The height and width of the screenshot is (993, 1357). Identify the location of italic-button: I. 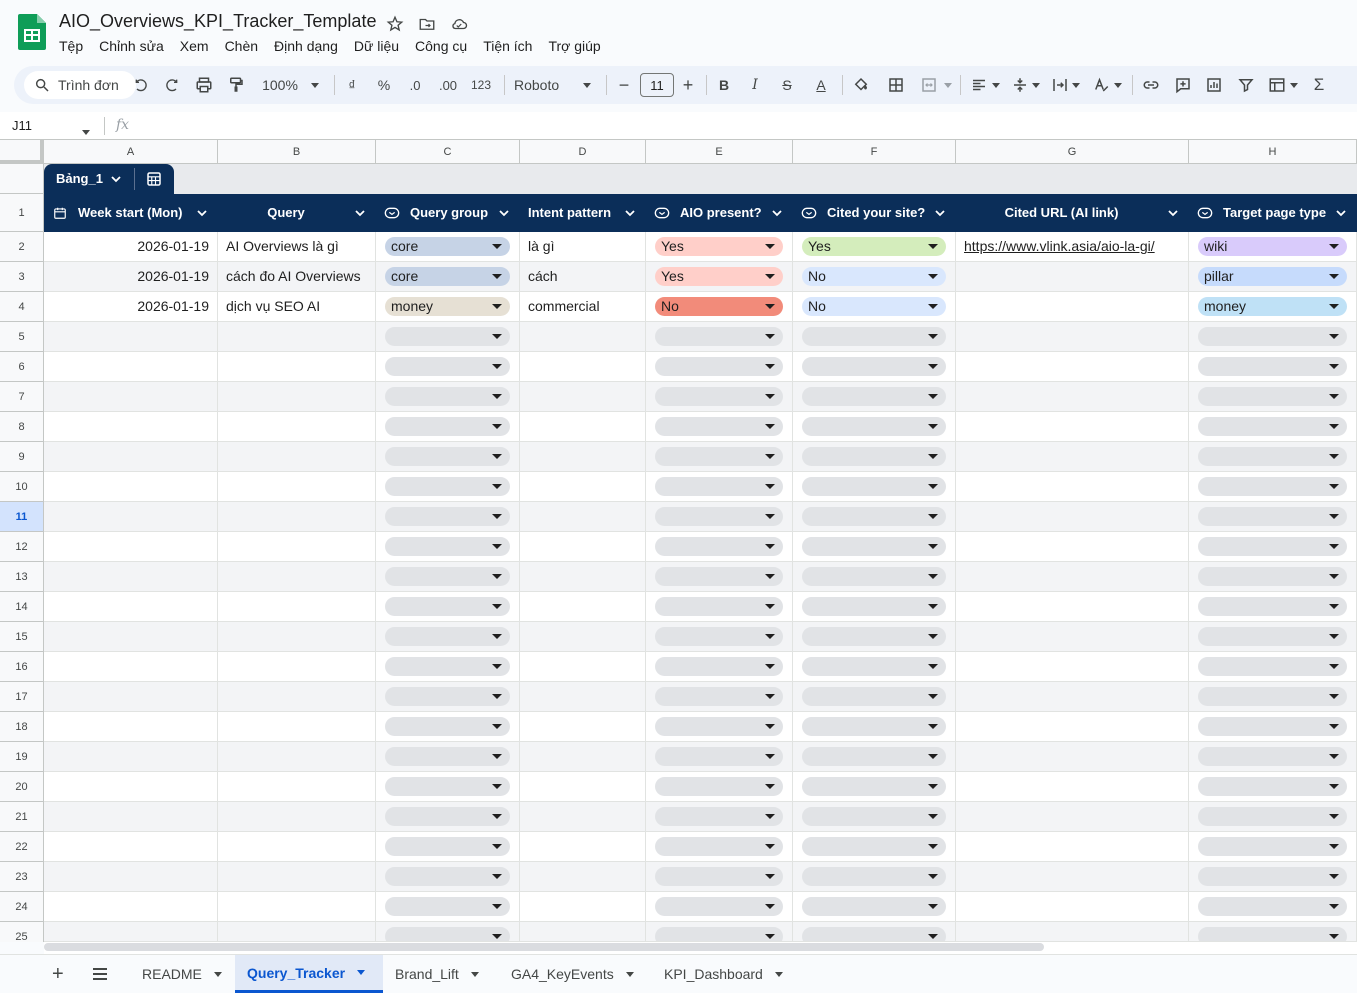
(755, 85).